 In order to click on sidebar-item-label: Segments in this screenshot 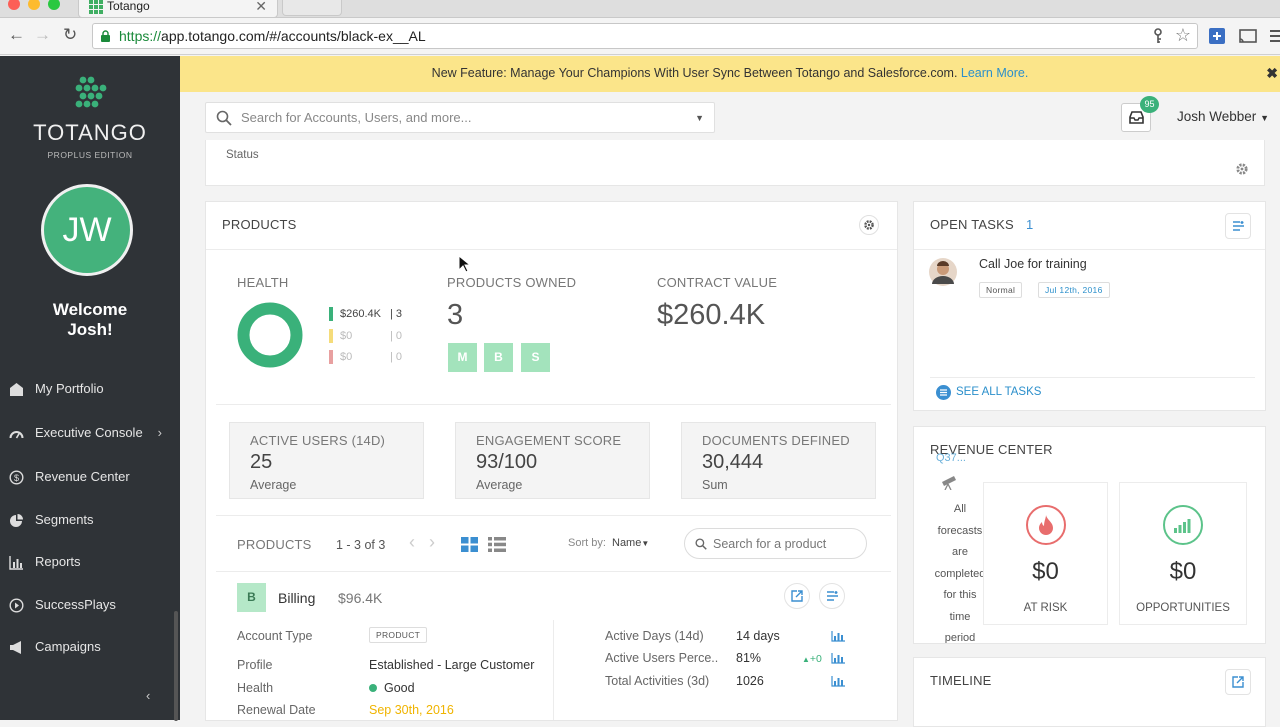, I will do `click(64, 519)`.